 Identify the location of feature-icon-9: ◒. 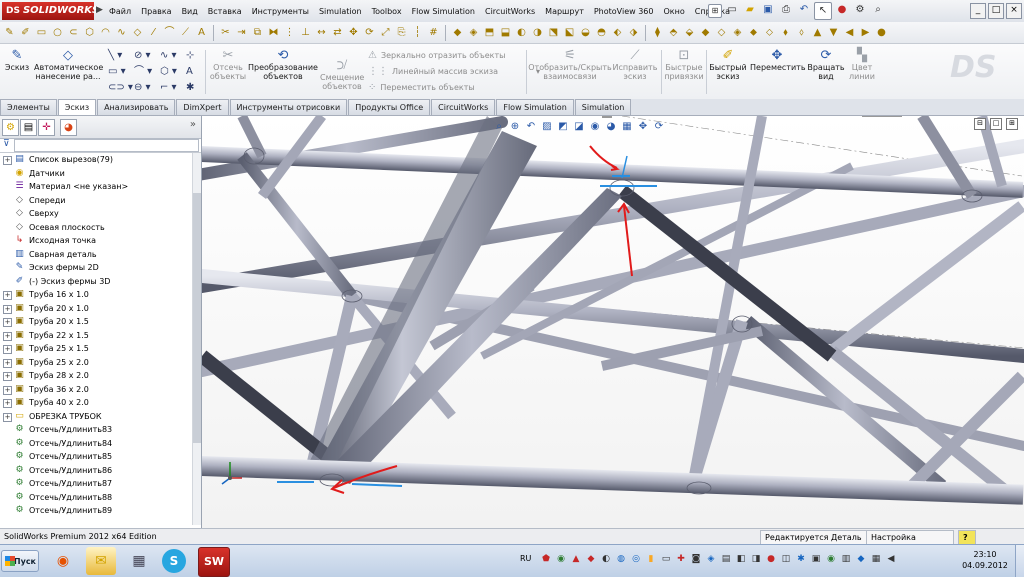
(585, 32).